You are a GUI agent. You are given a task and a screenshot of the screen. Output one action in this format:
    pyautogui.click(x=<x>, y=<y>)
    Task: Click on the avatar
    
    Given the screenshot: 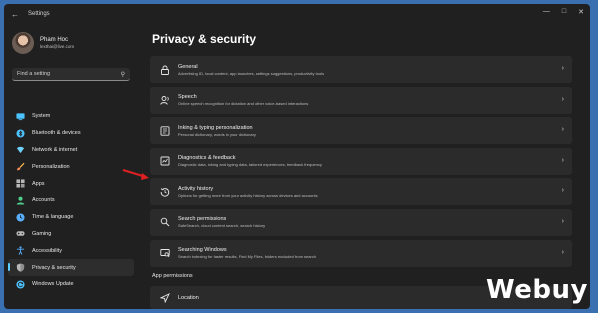 What is the action you would take?
    pyautogui.click(x=23, y=43)
    